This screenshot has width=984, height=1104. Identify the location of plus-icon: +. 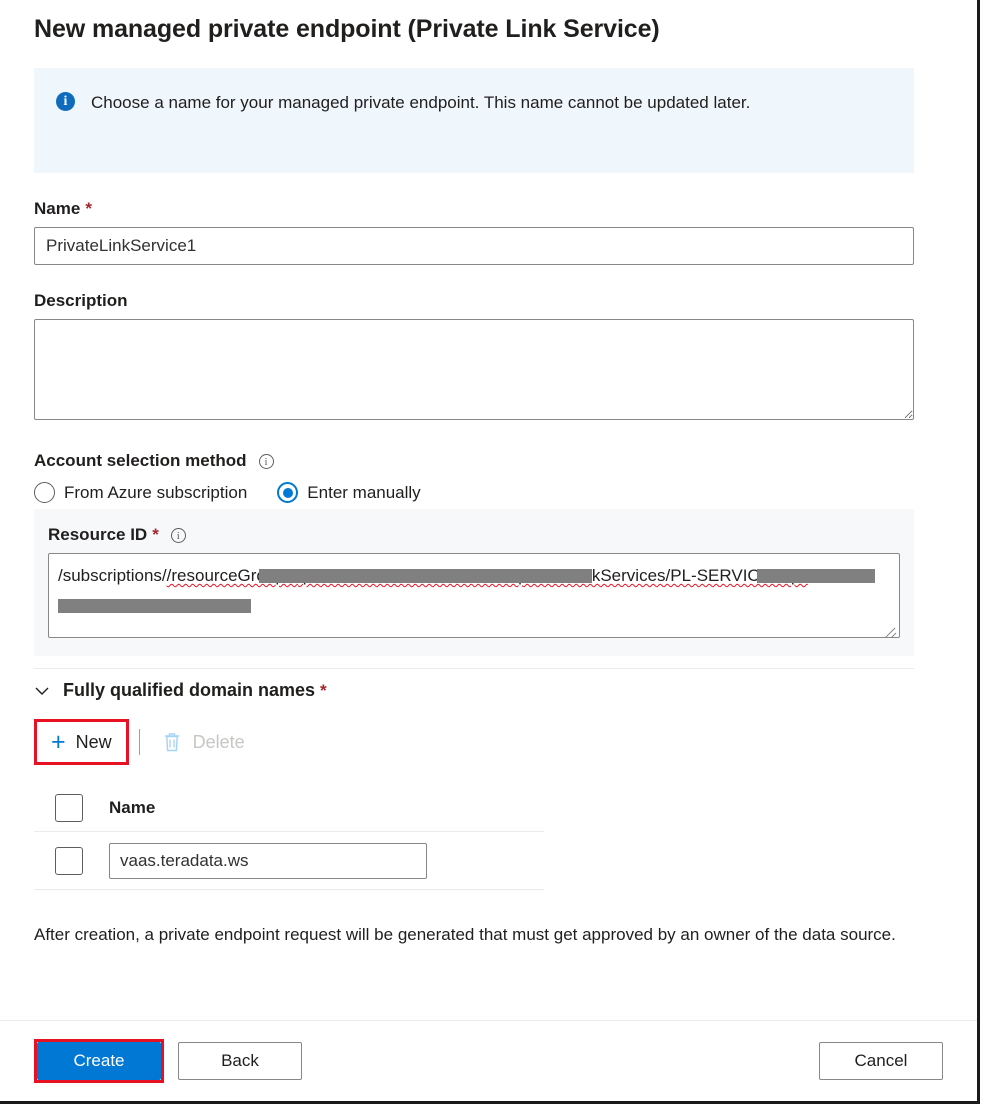
(58, 741).